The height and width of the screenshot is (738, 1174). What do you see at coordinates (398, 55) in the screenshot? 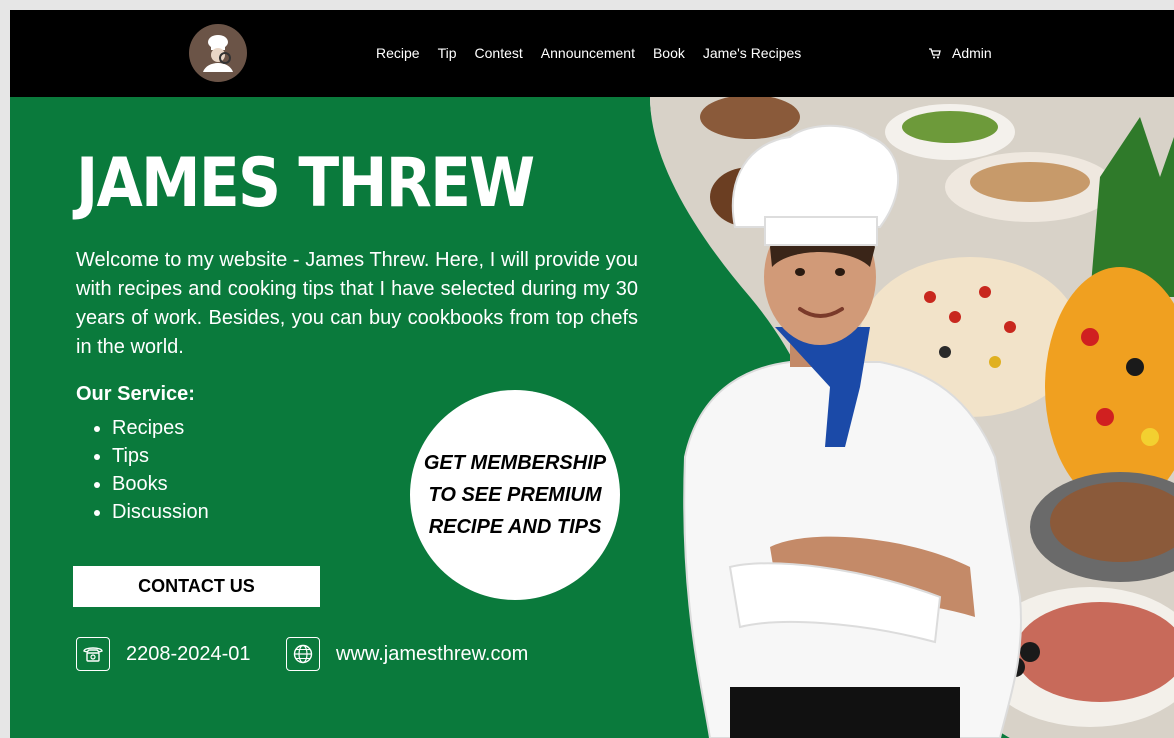
I see `nav-item-recipe: Recipe` at bounding box center [398, 55].